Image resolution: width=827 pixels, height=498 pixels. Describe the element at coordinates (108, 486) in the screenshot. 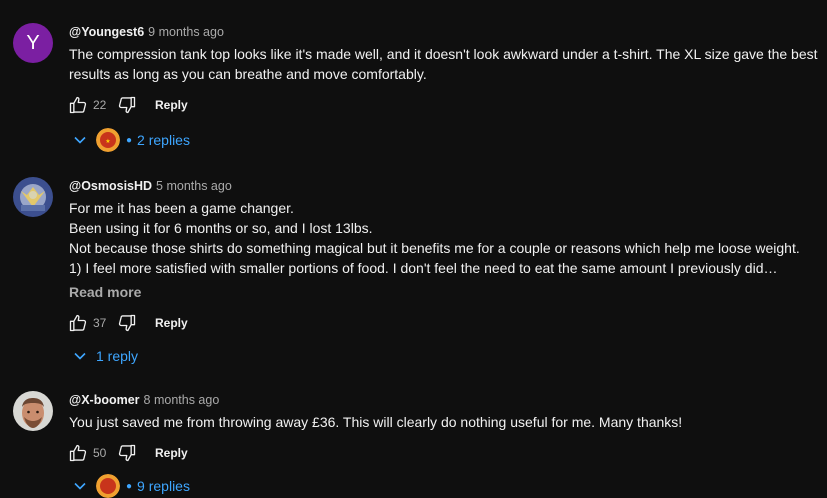

I see `creator-avatar` at that location.